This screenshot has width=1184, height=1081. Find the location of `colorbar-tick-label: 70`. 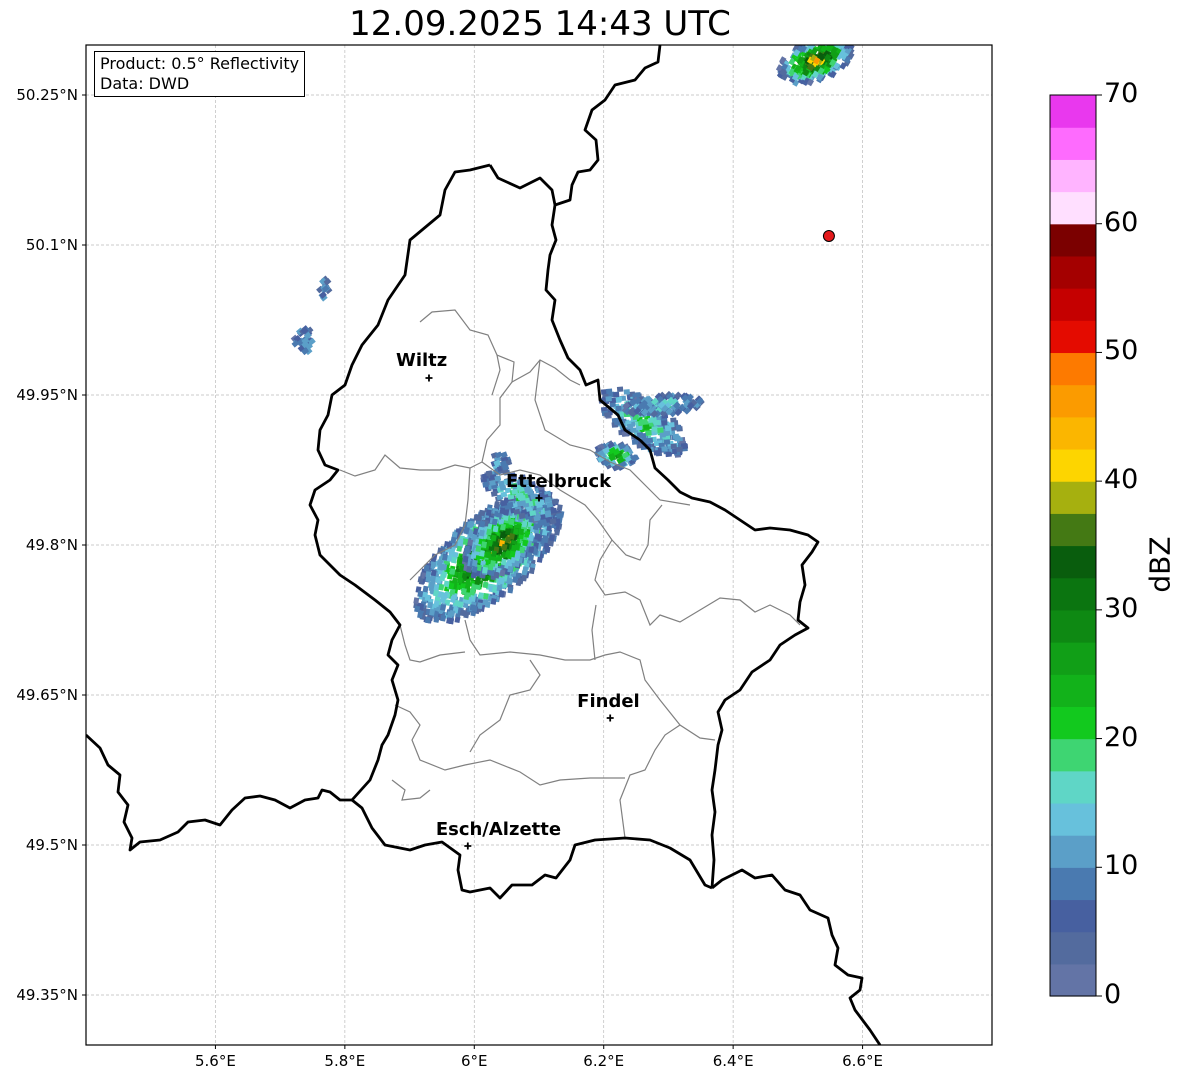

colorbar-tick-label: 70 is located at coordinates (1121, 93).